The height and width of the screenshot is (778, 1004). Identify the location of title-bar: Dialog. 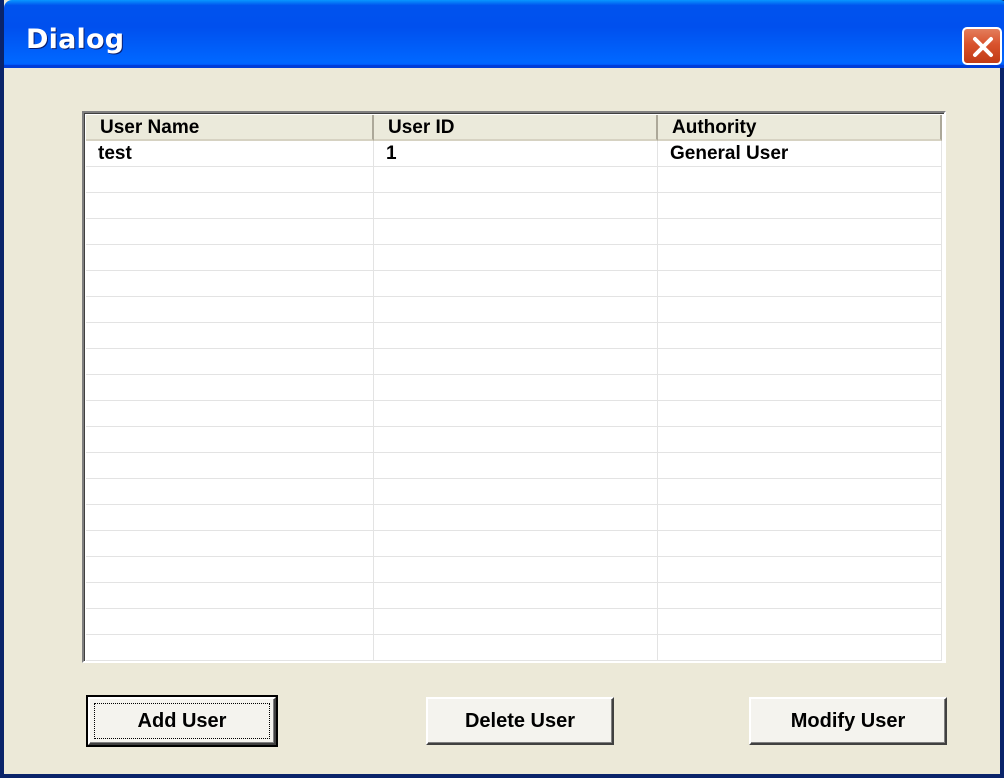
(504, 34).